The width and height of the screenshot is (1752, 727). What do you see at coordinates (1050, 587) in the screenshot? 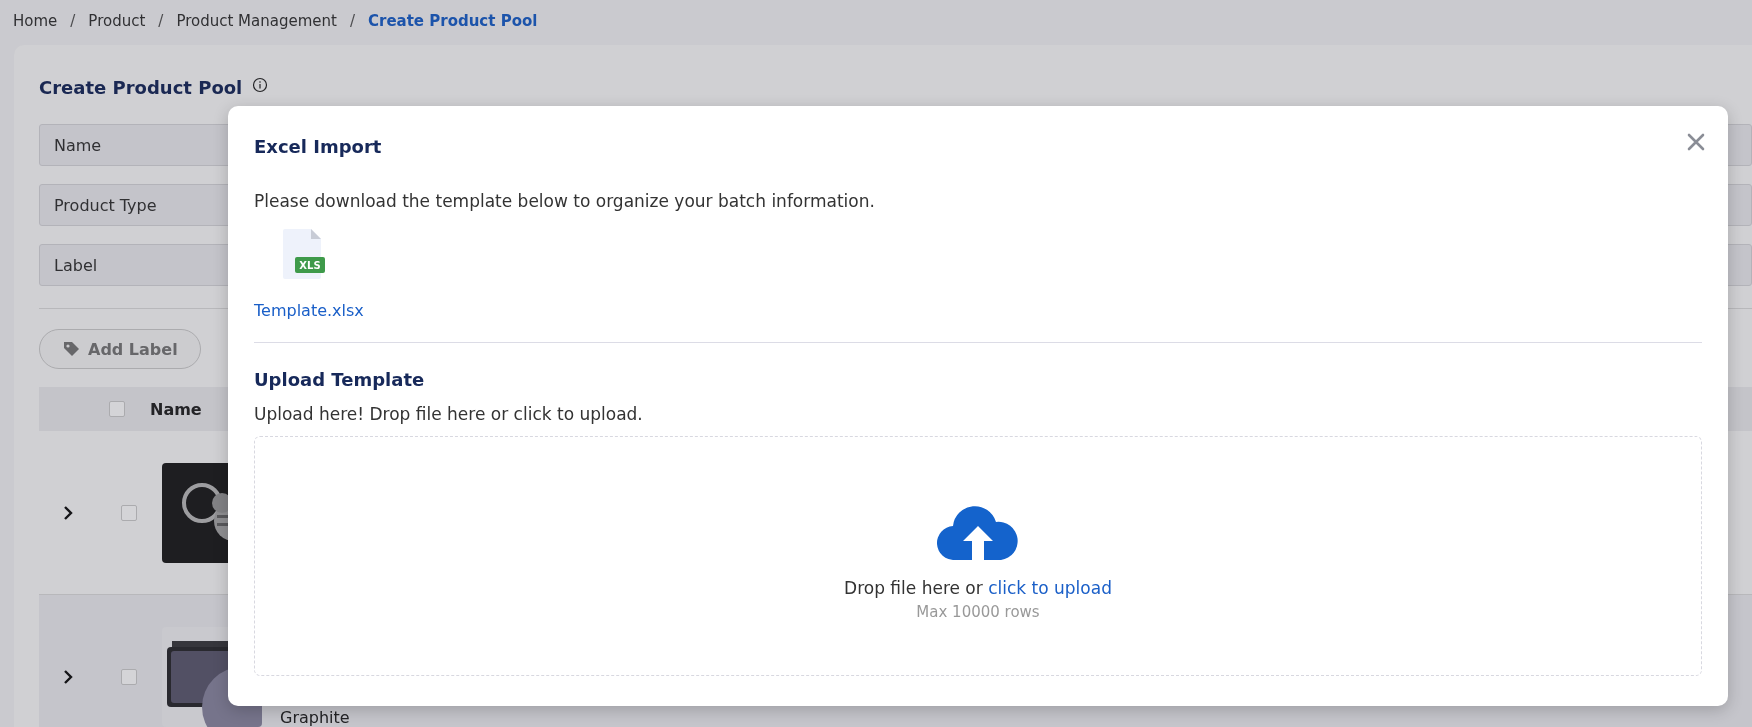
I see `upload-link: click to upload` at bounding box center [1050, 587].